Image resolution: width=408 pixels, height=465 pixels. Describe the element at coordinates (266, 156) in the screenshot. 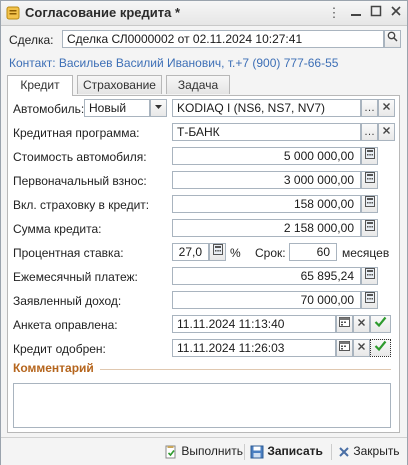

I see `price-field: 5 000 000,00` at that location.